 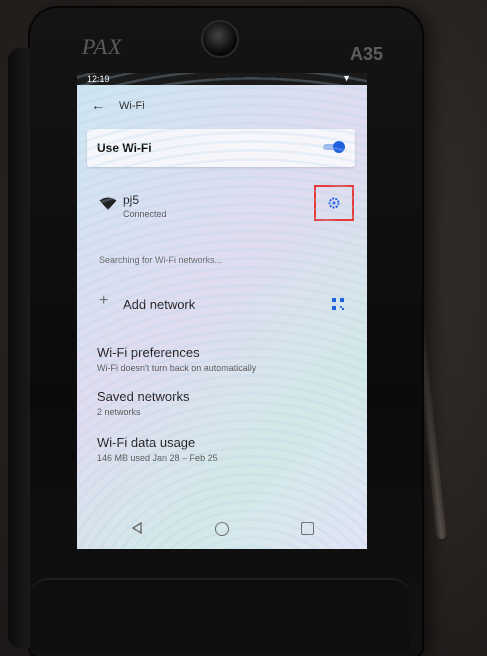 I want to click on page-title: Wi-Fi, so click(x=132, y=106).